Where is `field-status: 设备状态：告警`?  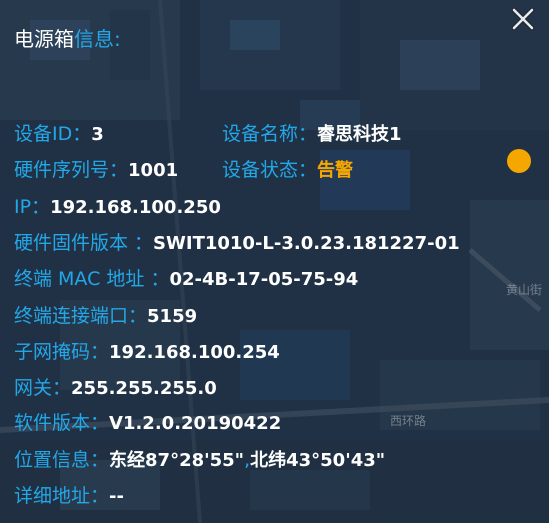 field-status: 设备状态：告警 is located at coordinates (287, 170).